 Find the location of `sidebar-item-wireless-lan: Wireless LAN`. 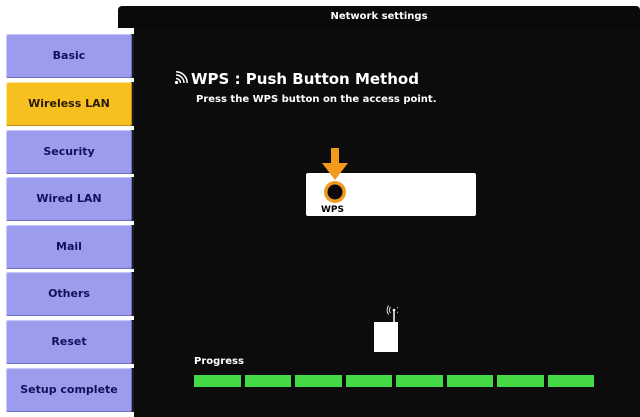

sidebar-item-wireless-lan: Wireless LAN is located at coordinates (69, 104).